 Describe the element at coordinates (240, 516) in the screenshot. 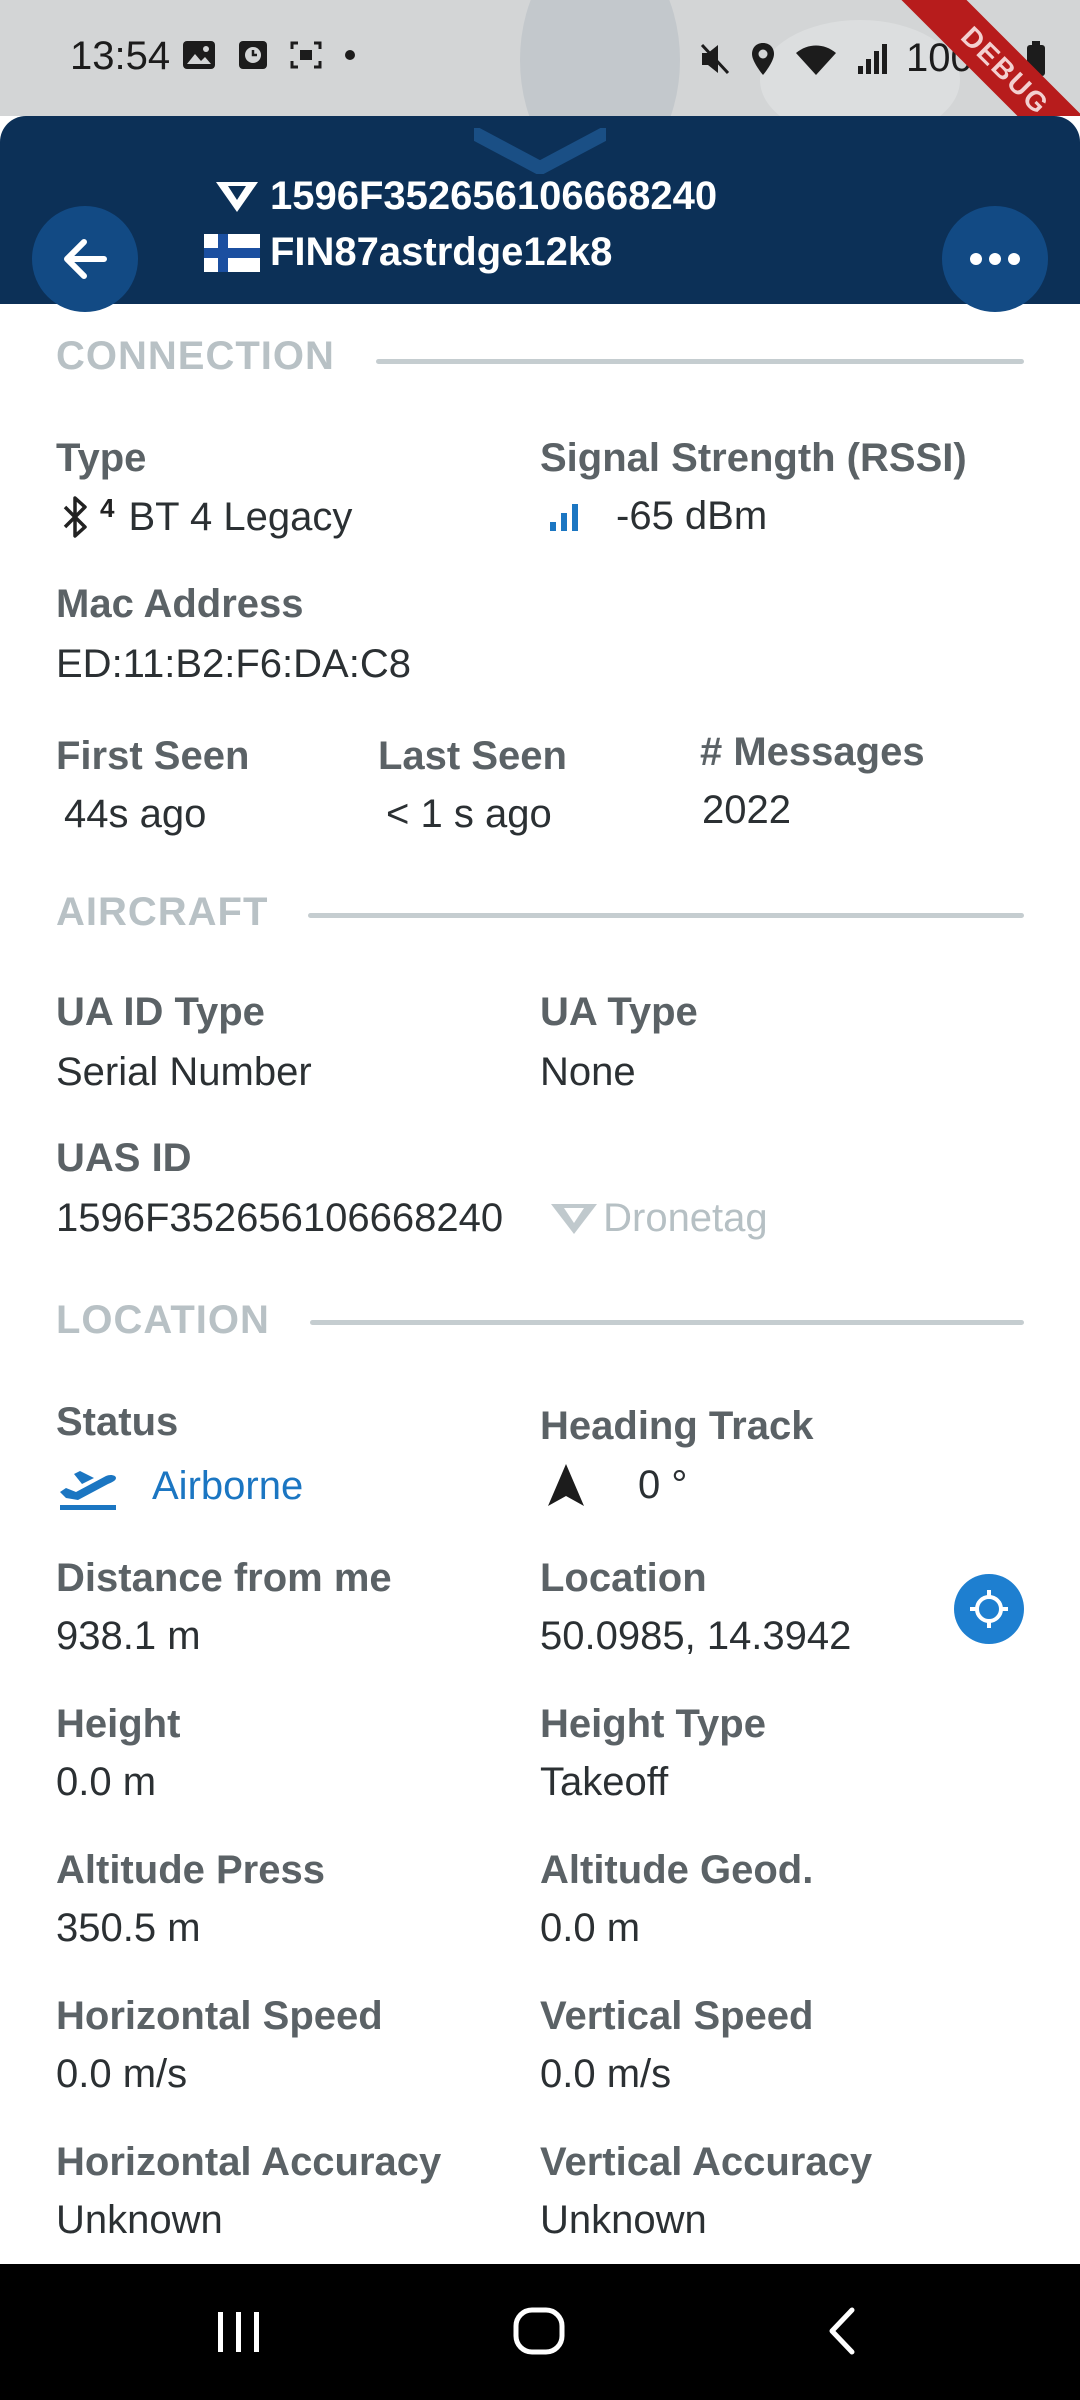

I see `type-value-text: BT 4 Legacy` at that location.